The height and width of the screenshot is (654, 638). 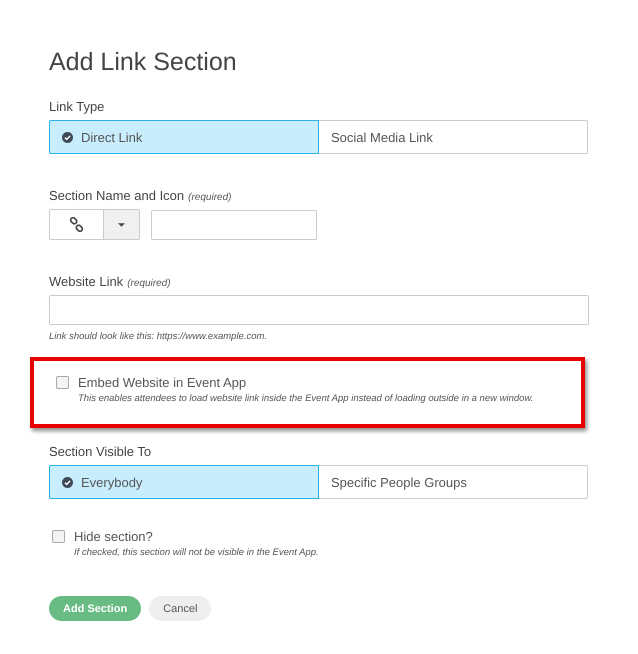 I want to click on cancel-button: Cancel, so click(x=180, y=608).